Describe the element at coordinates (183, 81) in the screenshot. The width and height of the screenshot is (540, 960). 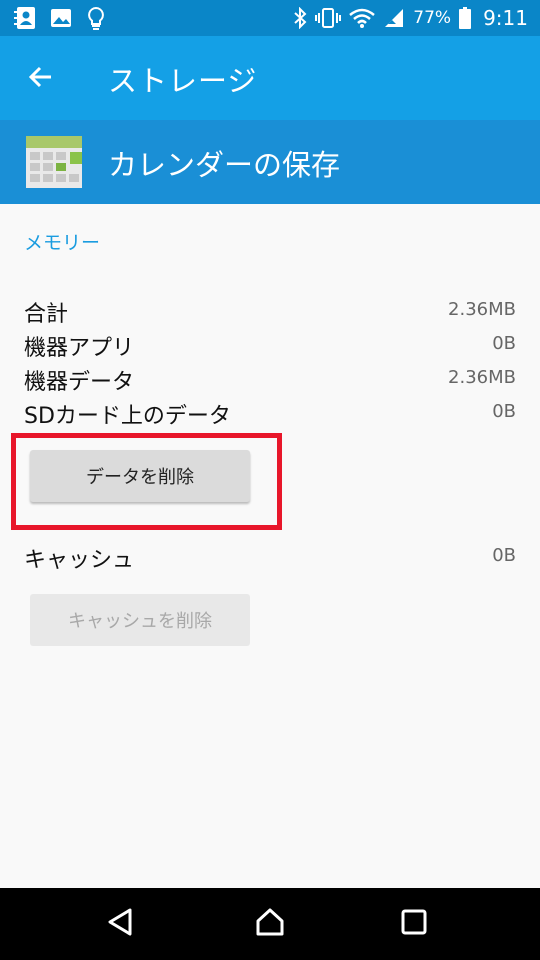
I see `page-title: ストレージ` at that location.